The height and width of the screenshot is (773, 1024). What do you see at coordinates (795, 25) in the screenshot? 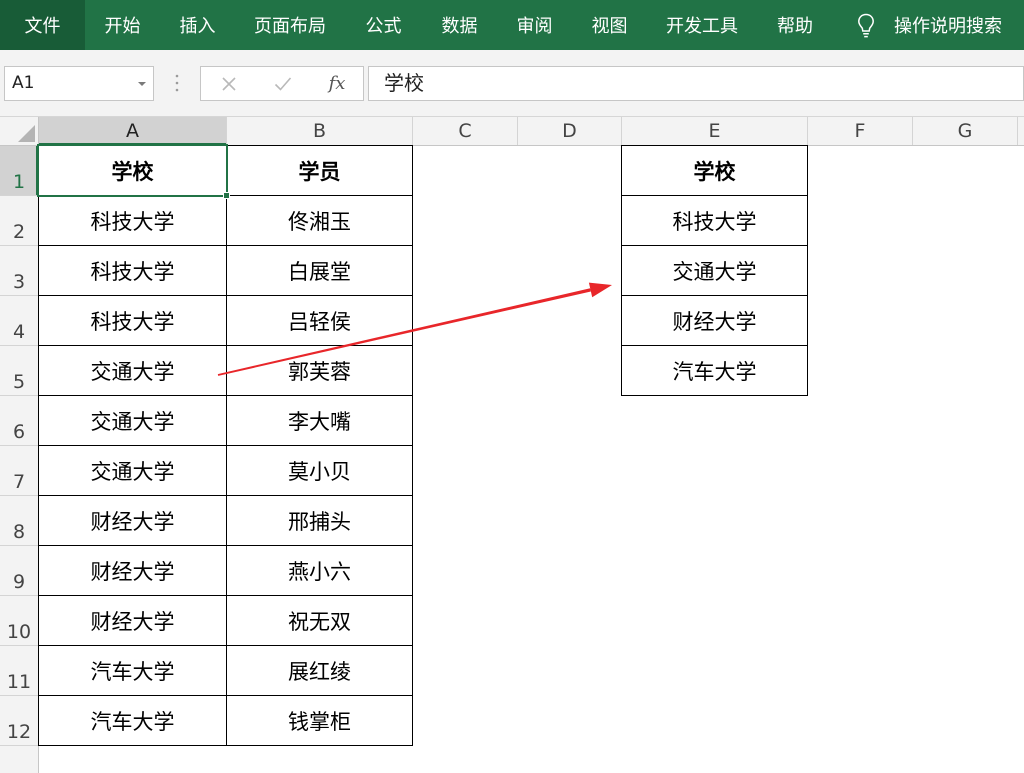
I see `tab-help: 帮助` at bounding box center [795, 25].